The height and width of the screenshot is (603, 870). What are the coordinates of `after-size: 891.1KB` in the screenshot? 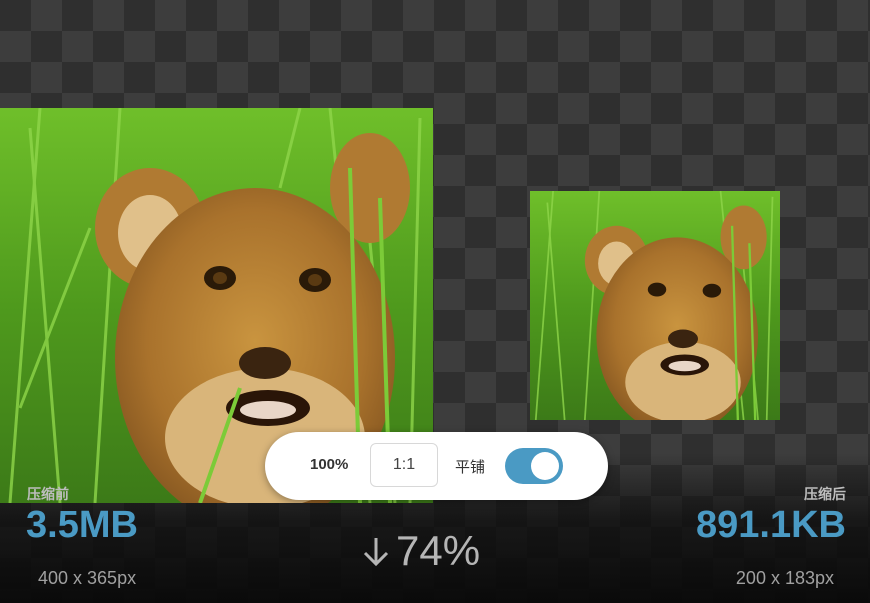 It's located at (771, 525).